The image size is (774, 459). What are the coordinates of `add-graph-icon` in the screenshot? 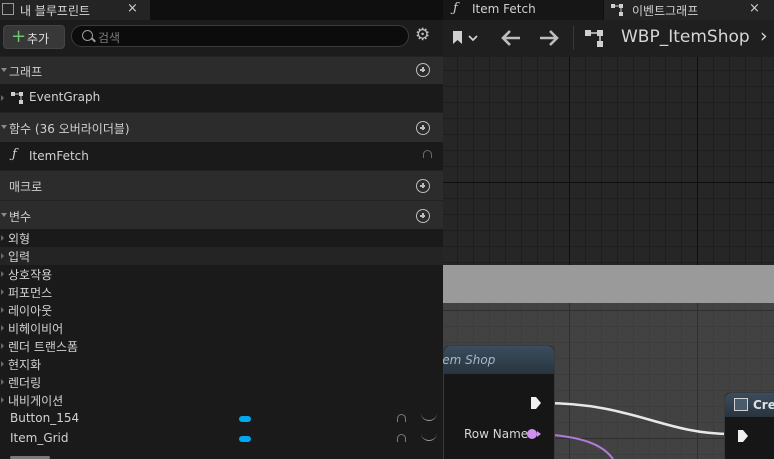 It's located at (423, 70).